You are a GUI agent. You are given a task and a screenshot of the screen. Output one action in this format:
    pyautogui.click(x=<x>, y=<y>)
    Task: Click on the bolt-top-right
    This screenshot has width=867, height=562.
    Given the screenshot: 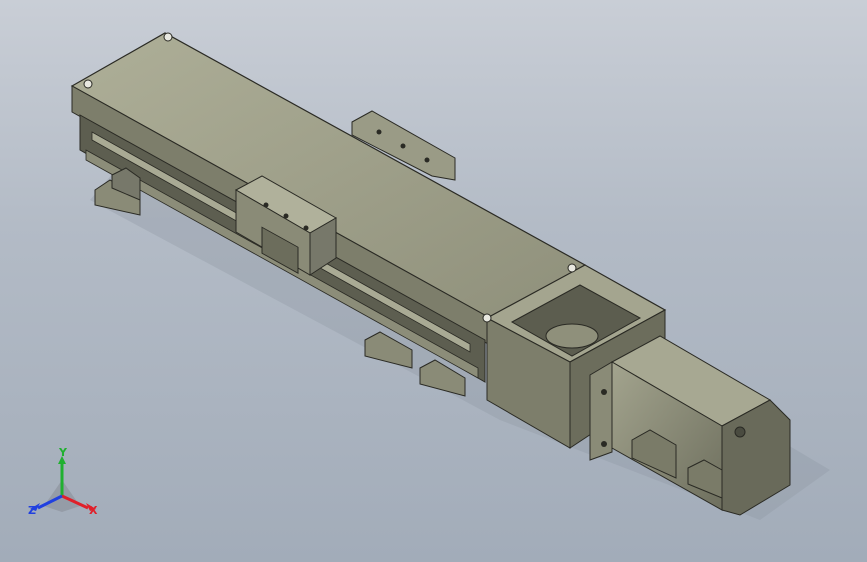 What is the action you would take?
    pyautogui.click(x=572, y=268)
    